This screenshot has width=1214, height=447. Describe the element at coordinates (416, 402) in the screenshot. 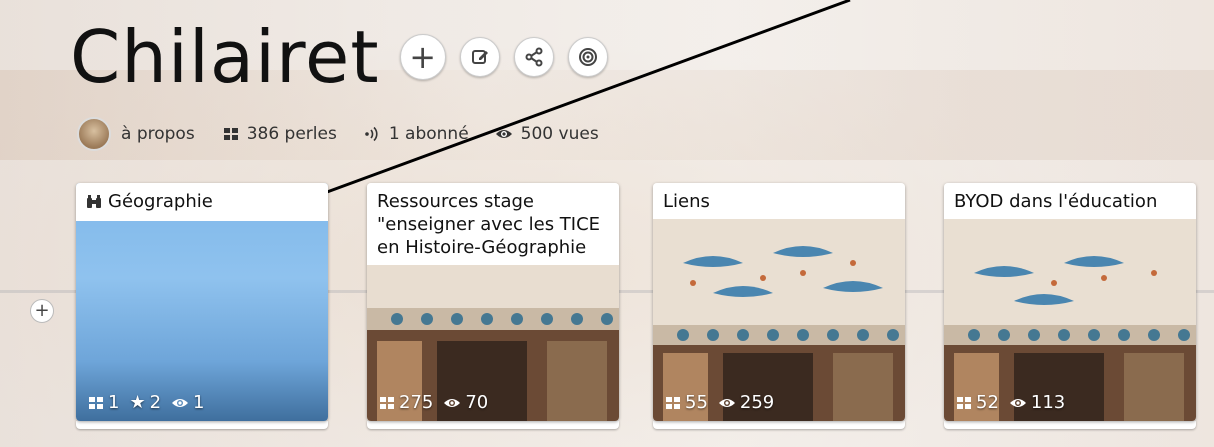

I see `card-pearls: 275` at that location.